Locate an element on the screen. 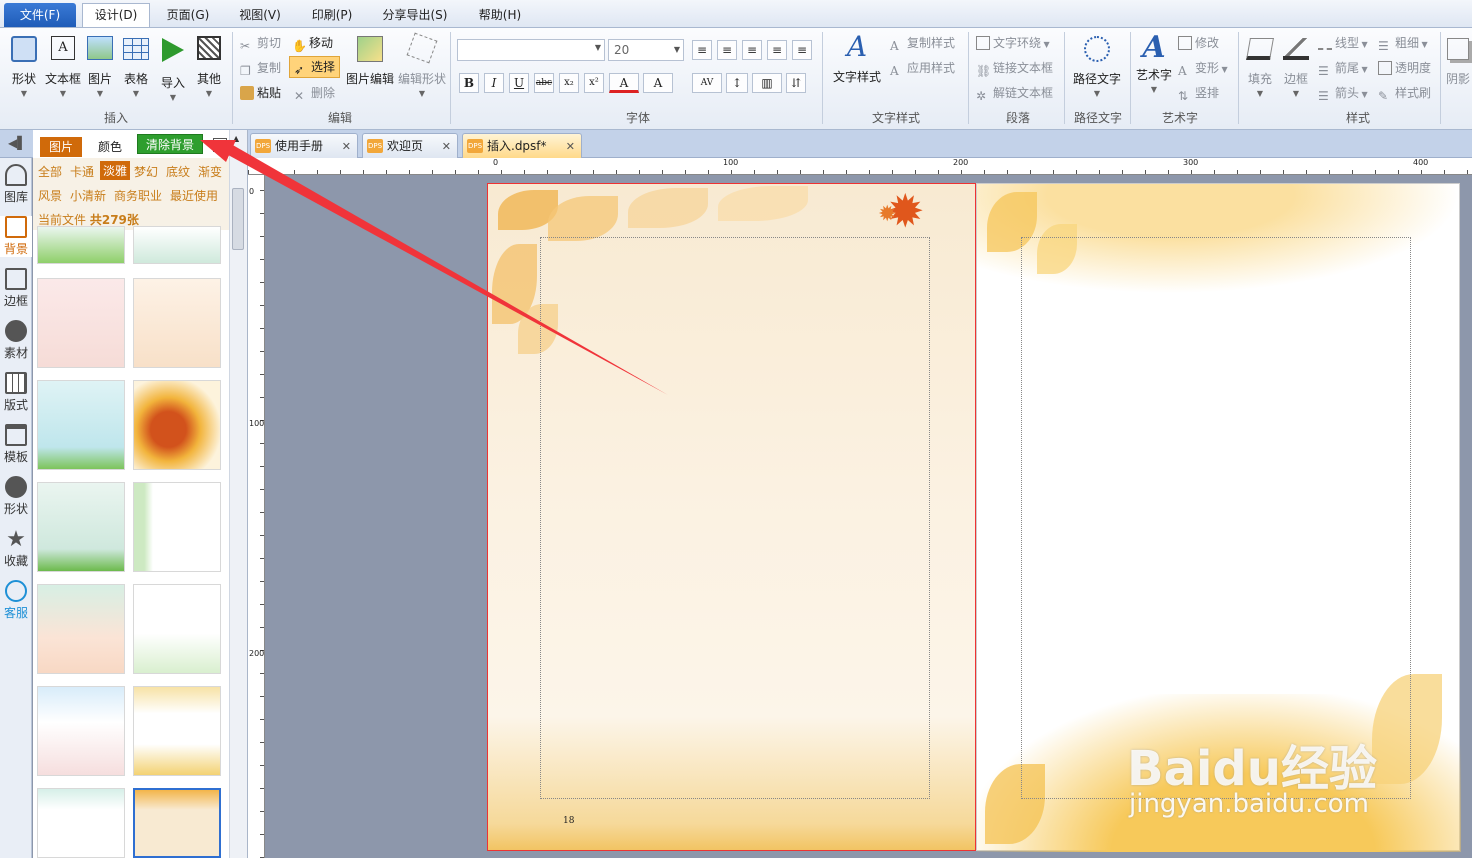 This screenshot has width=1472, height=858. annotation-arrow-shaft is located at coordinates (443, 267).